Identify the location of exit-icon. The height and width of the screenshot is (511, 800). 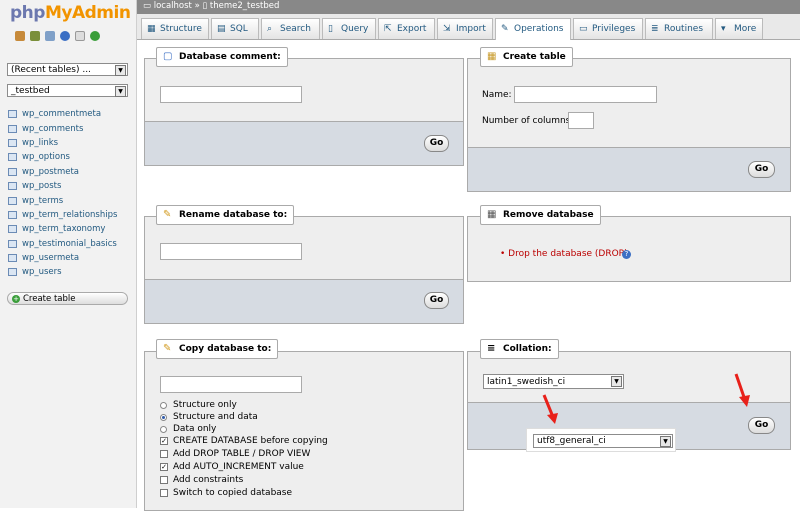
(35, 36).